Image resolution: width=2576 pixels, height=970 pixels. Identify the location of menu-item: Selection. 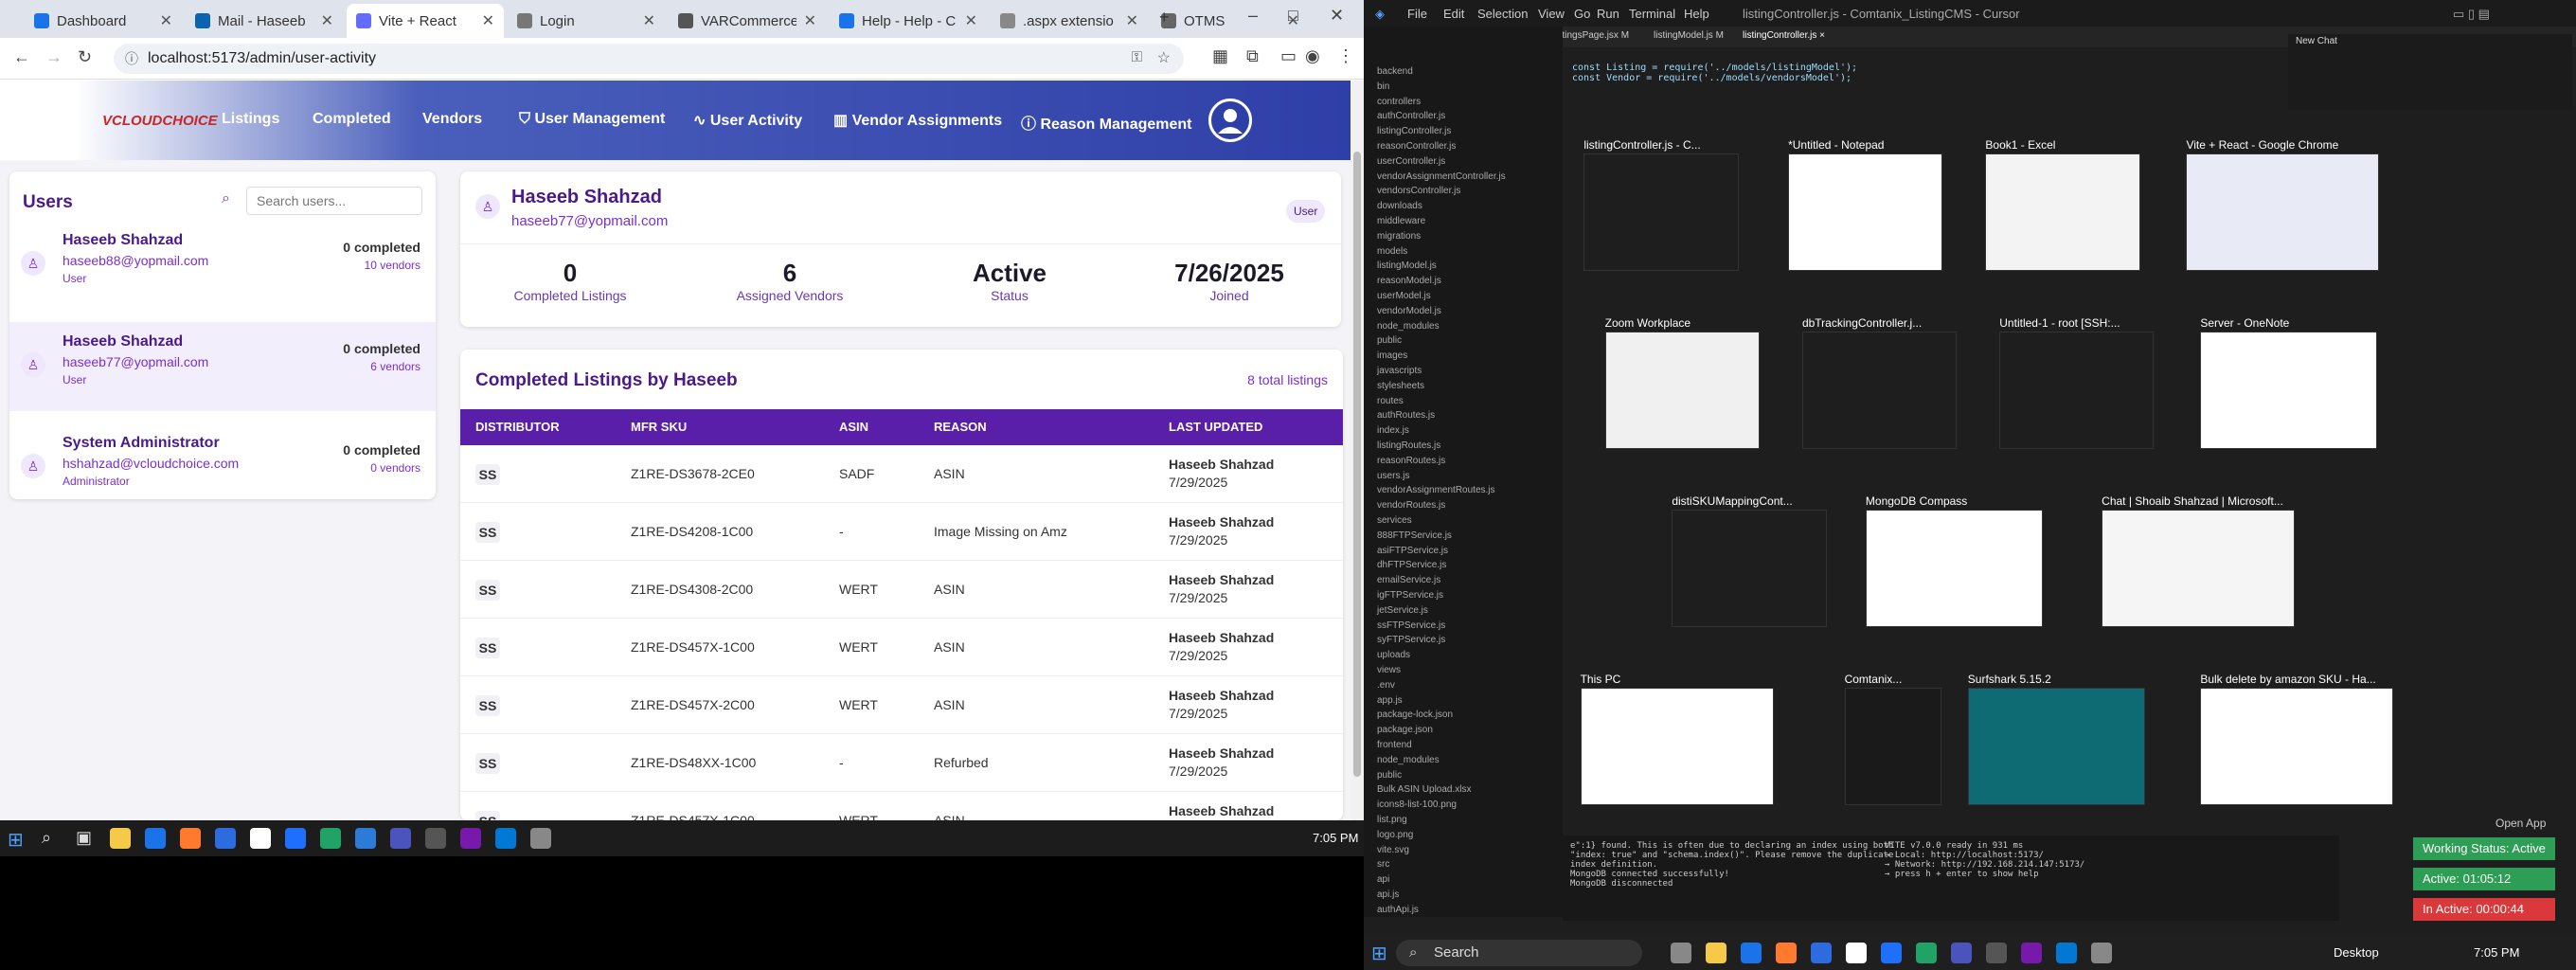
(1502, 14).